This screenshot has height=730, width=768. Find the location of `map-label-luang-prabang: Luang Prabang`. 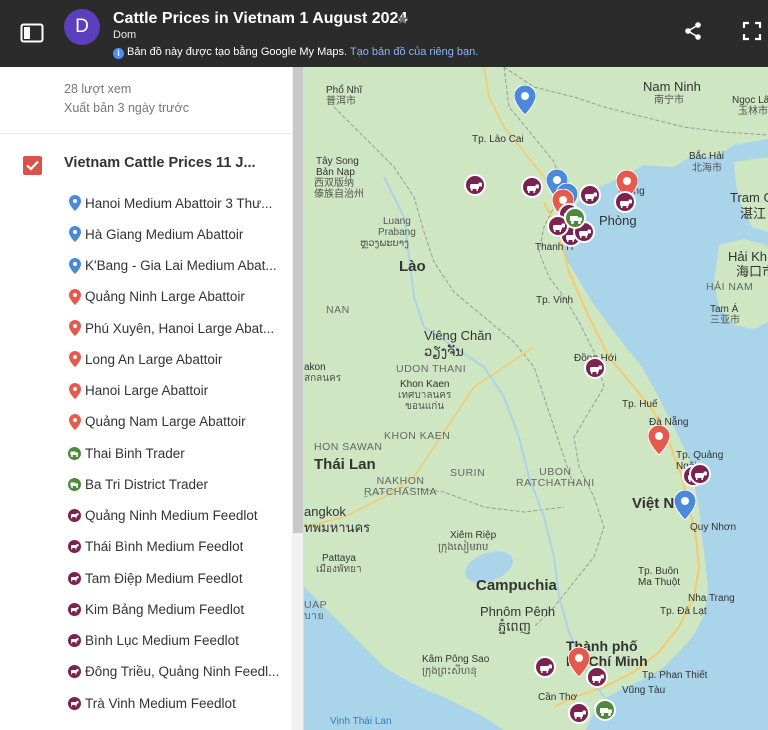

map-label-luang-prabang: Luang Prabang is located at coordinates (397, 227).